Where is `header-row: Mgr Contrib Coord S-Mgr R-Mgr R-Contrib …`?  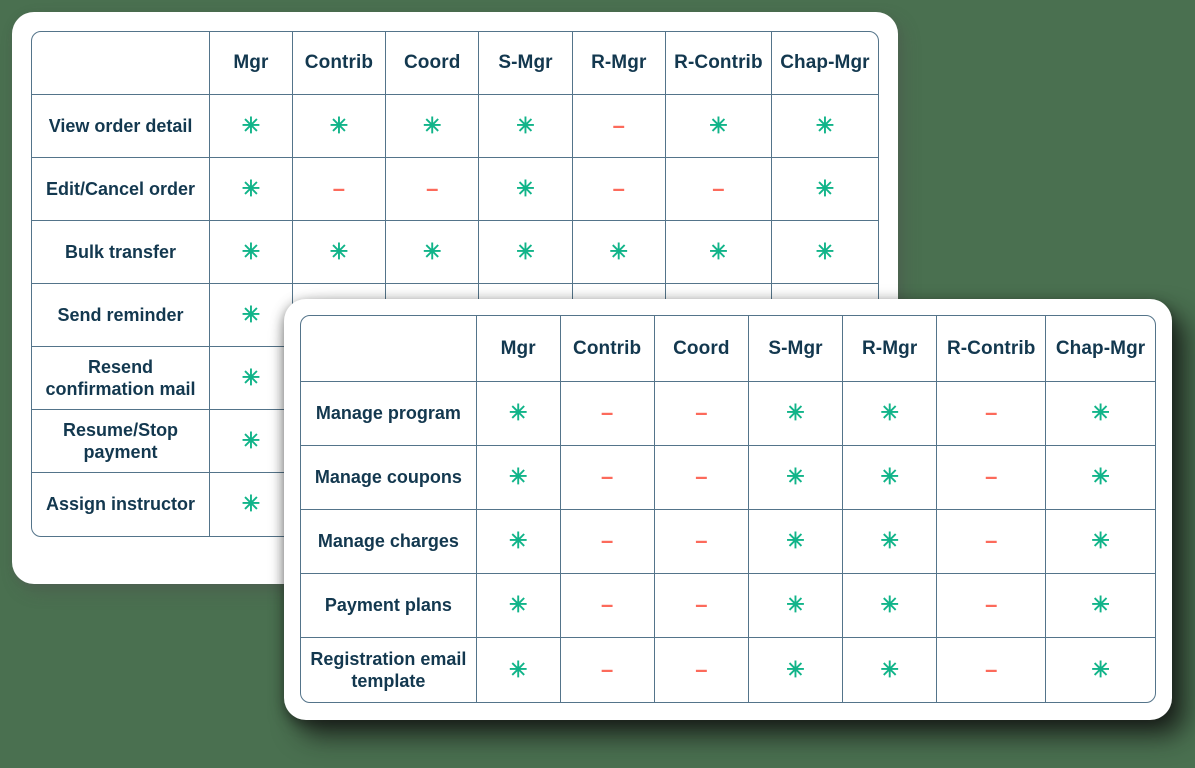 header-row: Mgr Contrib Coord S-Mgr R-Mgr R-Contrib … is located at coordinates (728, 349).